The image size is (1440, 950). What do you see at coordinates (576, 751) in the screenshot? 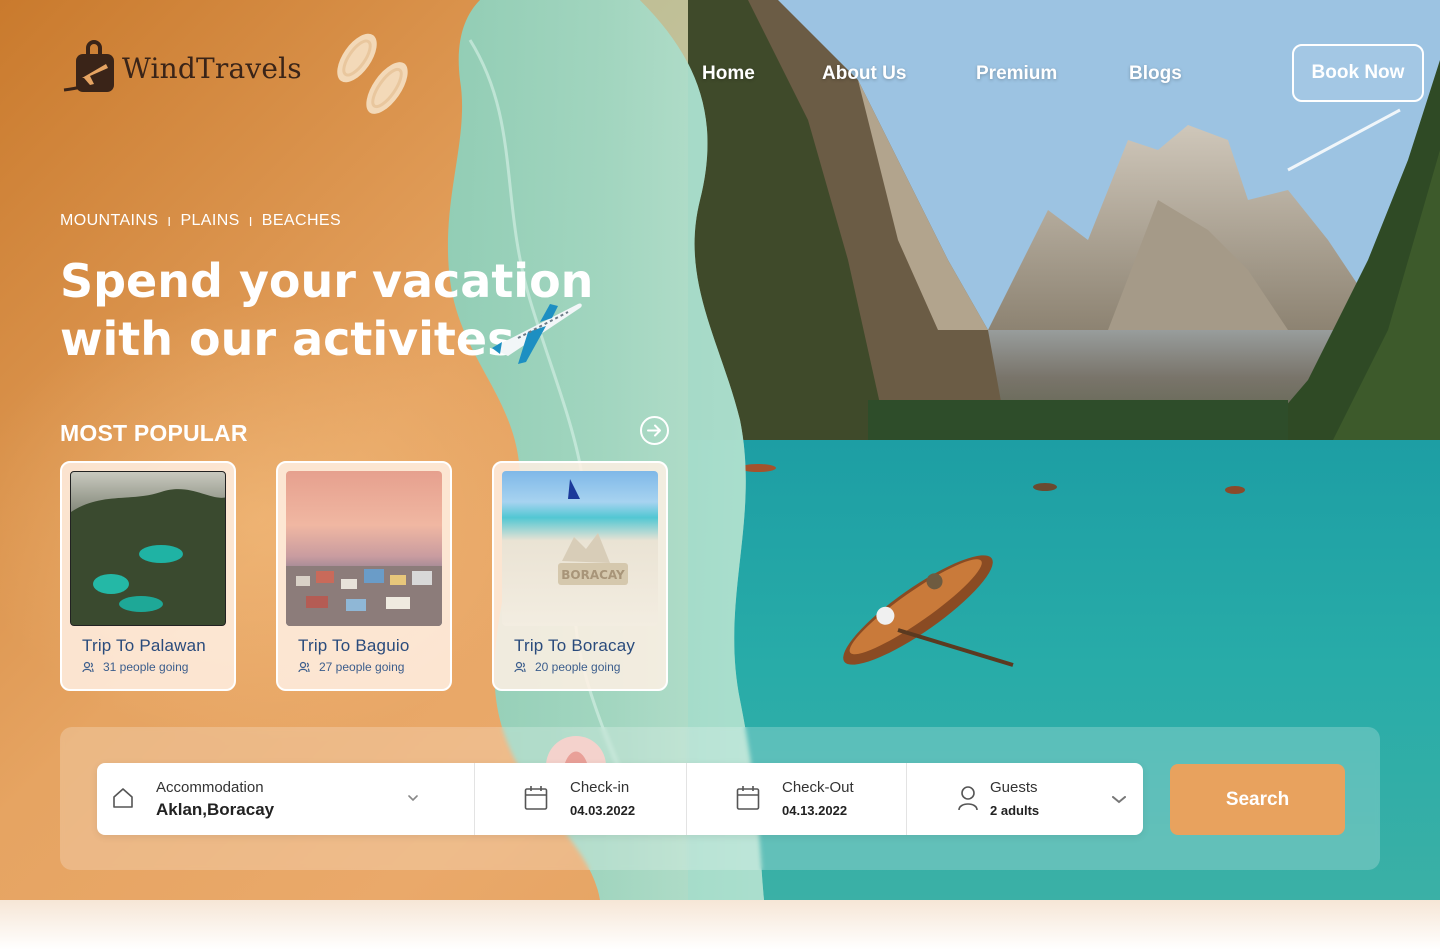
I see `beach-ball-decoration` at bounding box center [576, 751].